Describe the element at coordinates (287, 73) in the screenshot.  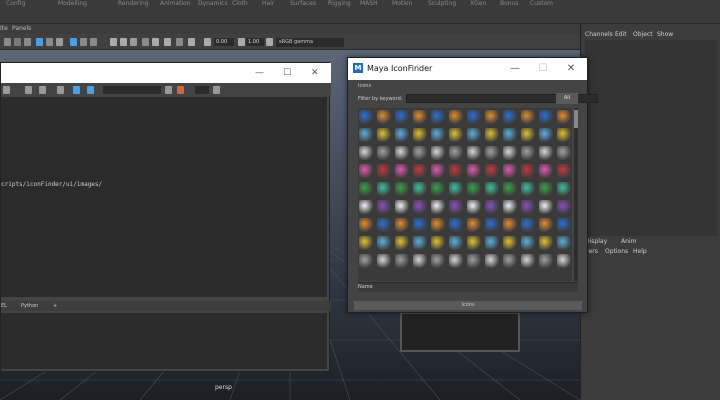
I see `maximize-icon: ☐` at that location.